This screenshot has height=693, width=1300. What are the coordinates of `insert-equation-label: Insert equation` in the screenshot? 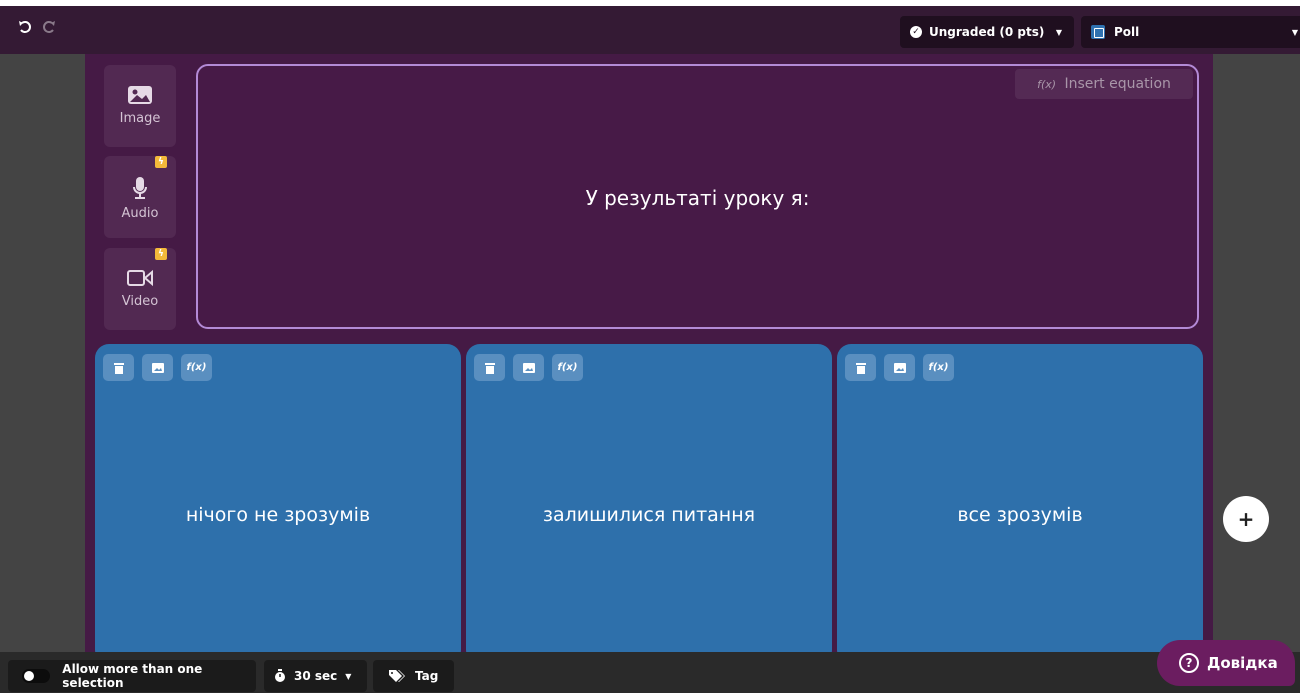 It's located at (1117, 84).